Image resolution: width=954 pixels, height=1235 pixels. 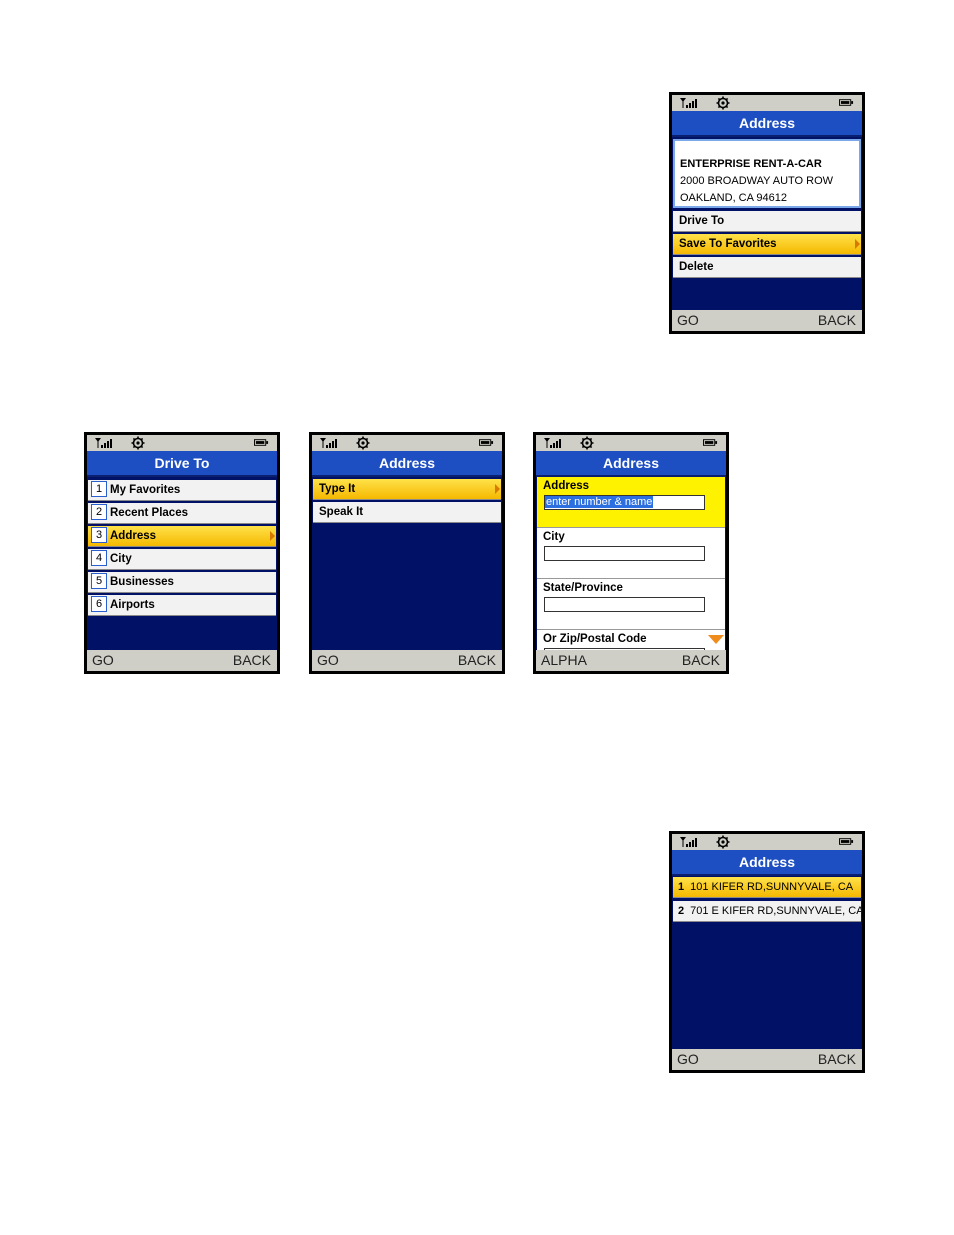 I want to click on item-number: 1, so click(x=99, y=488).